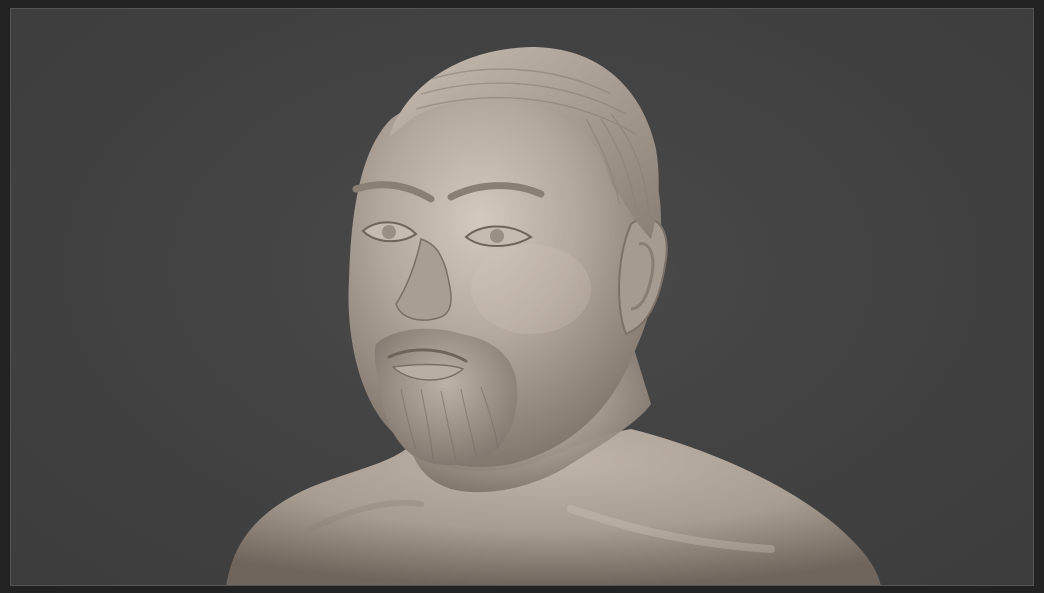 Image resolution: width=1044 pixels, height=593 pixels. Describe the element at coordinates (531, 289) in the screenshot. I see `cheek-highlight` at that location.